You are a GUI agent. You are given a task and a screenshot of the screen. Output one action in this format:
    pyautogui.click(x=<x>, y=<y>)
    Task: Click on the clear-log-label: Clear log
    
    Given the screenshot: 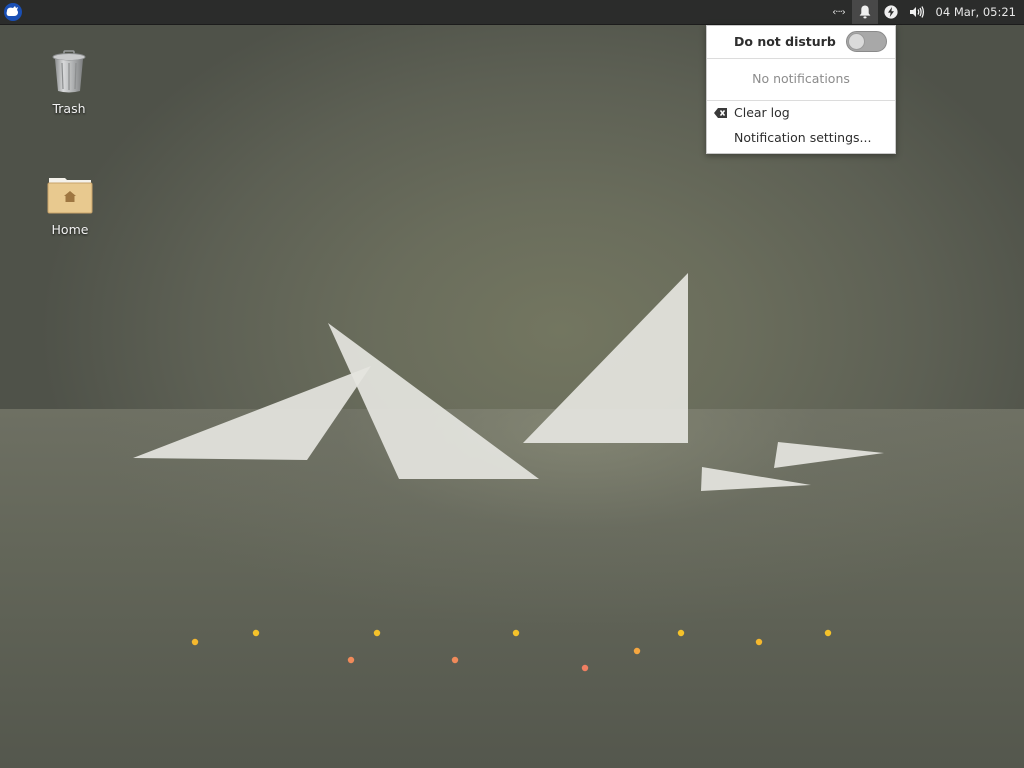 What is the action you would take?
    pyautogui.click(x=762, y=112)
    